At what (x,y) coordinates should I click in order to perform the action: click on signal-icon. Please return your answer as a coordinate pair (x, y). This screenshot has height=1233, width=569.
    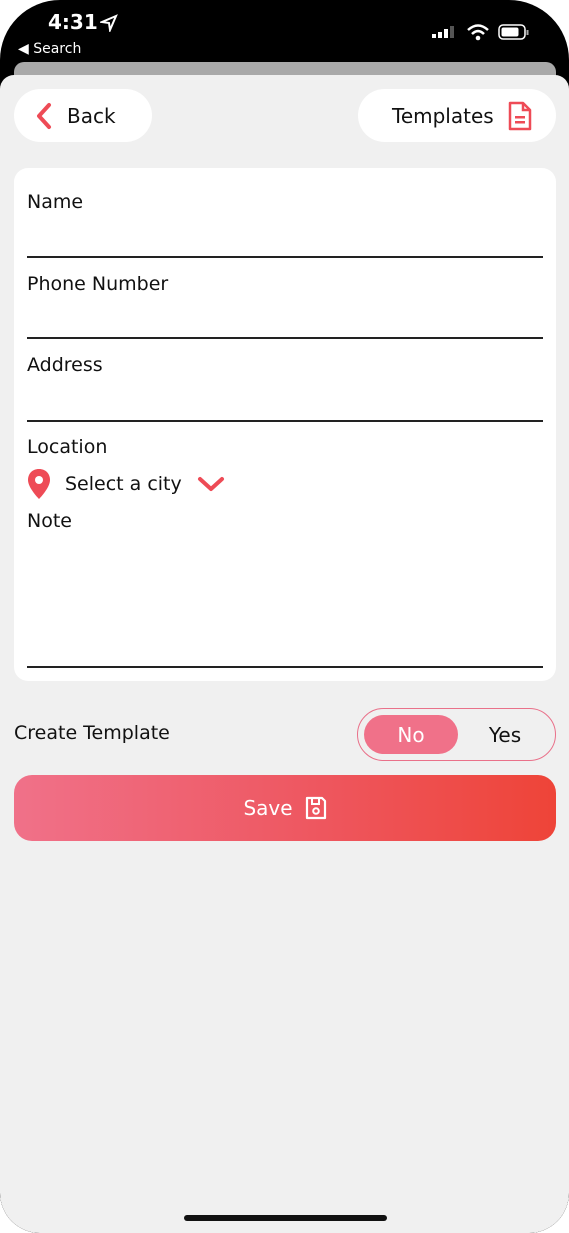
    Looking at the image, I should click on (443, 32).